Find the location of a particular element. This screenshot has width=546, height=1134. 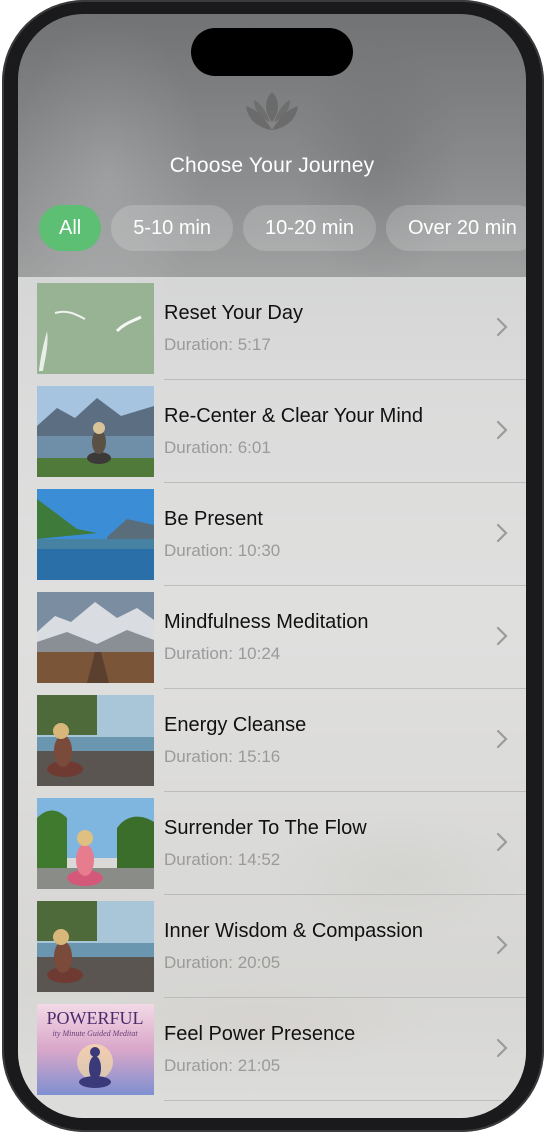

item-title: Reset Your Day is located at coordinates (233, 313).